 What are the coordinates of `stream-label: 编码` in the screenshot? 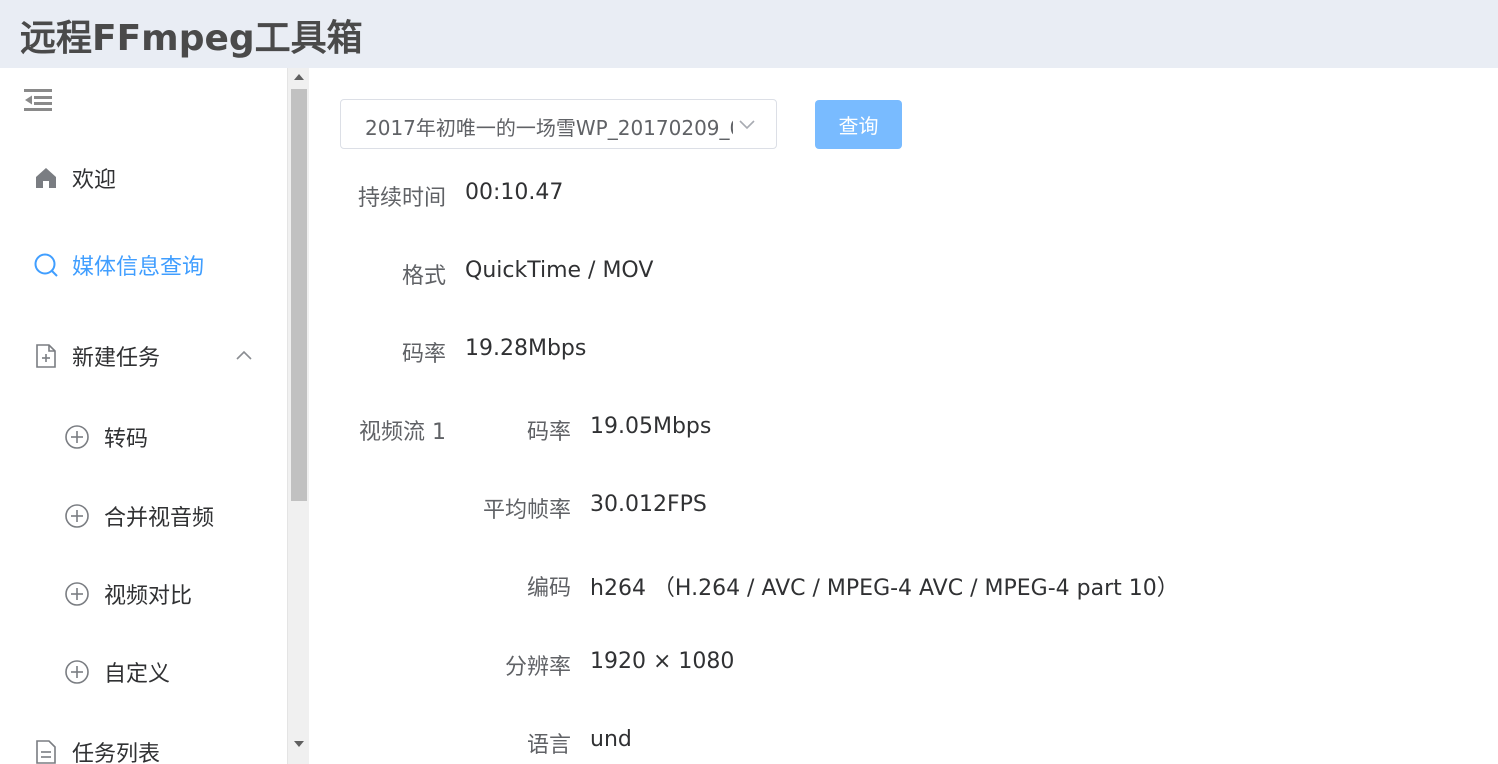 It's located at (548, 588).